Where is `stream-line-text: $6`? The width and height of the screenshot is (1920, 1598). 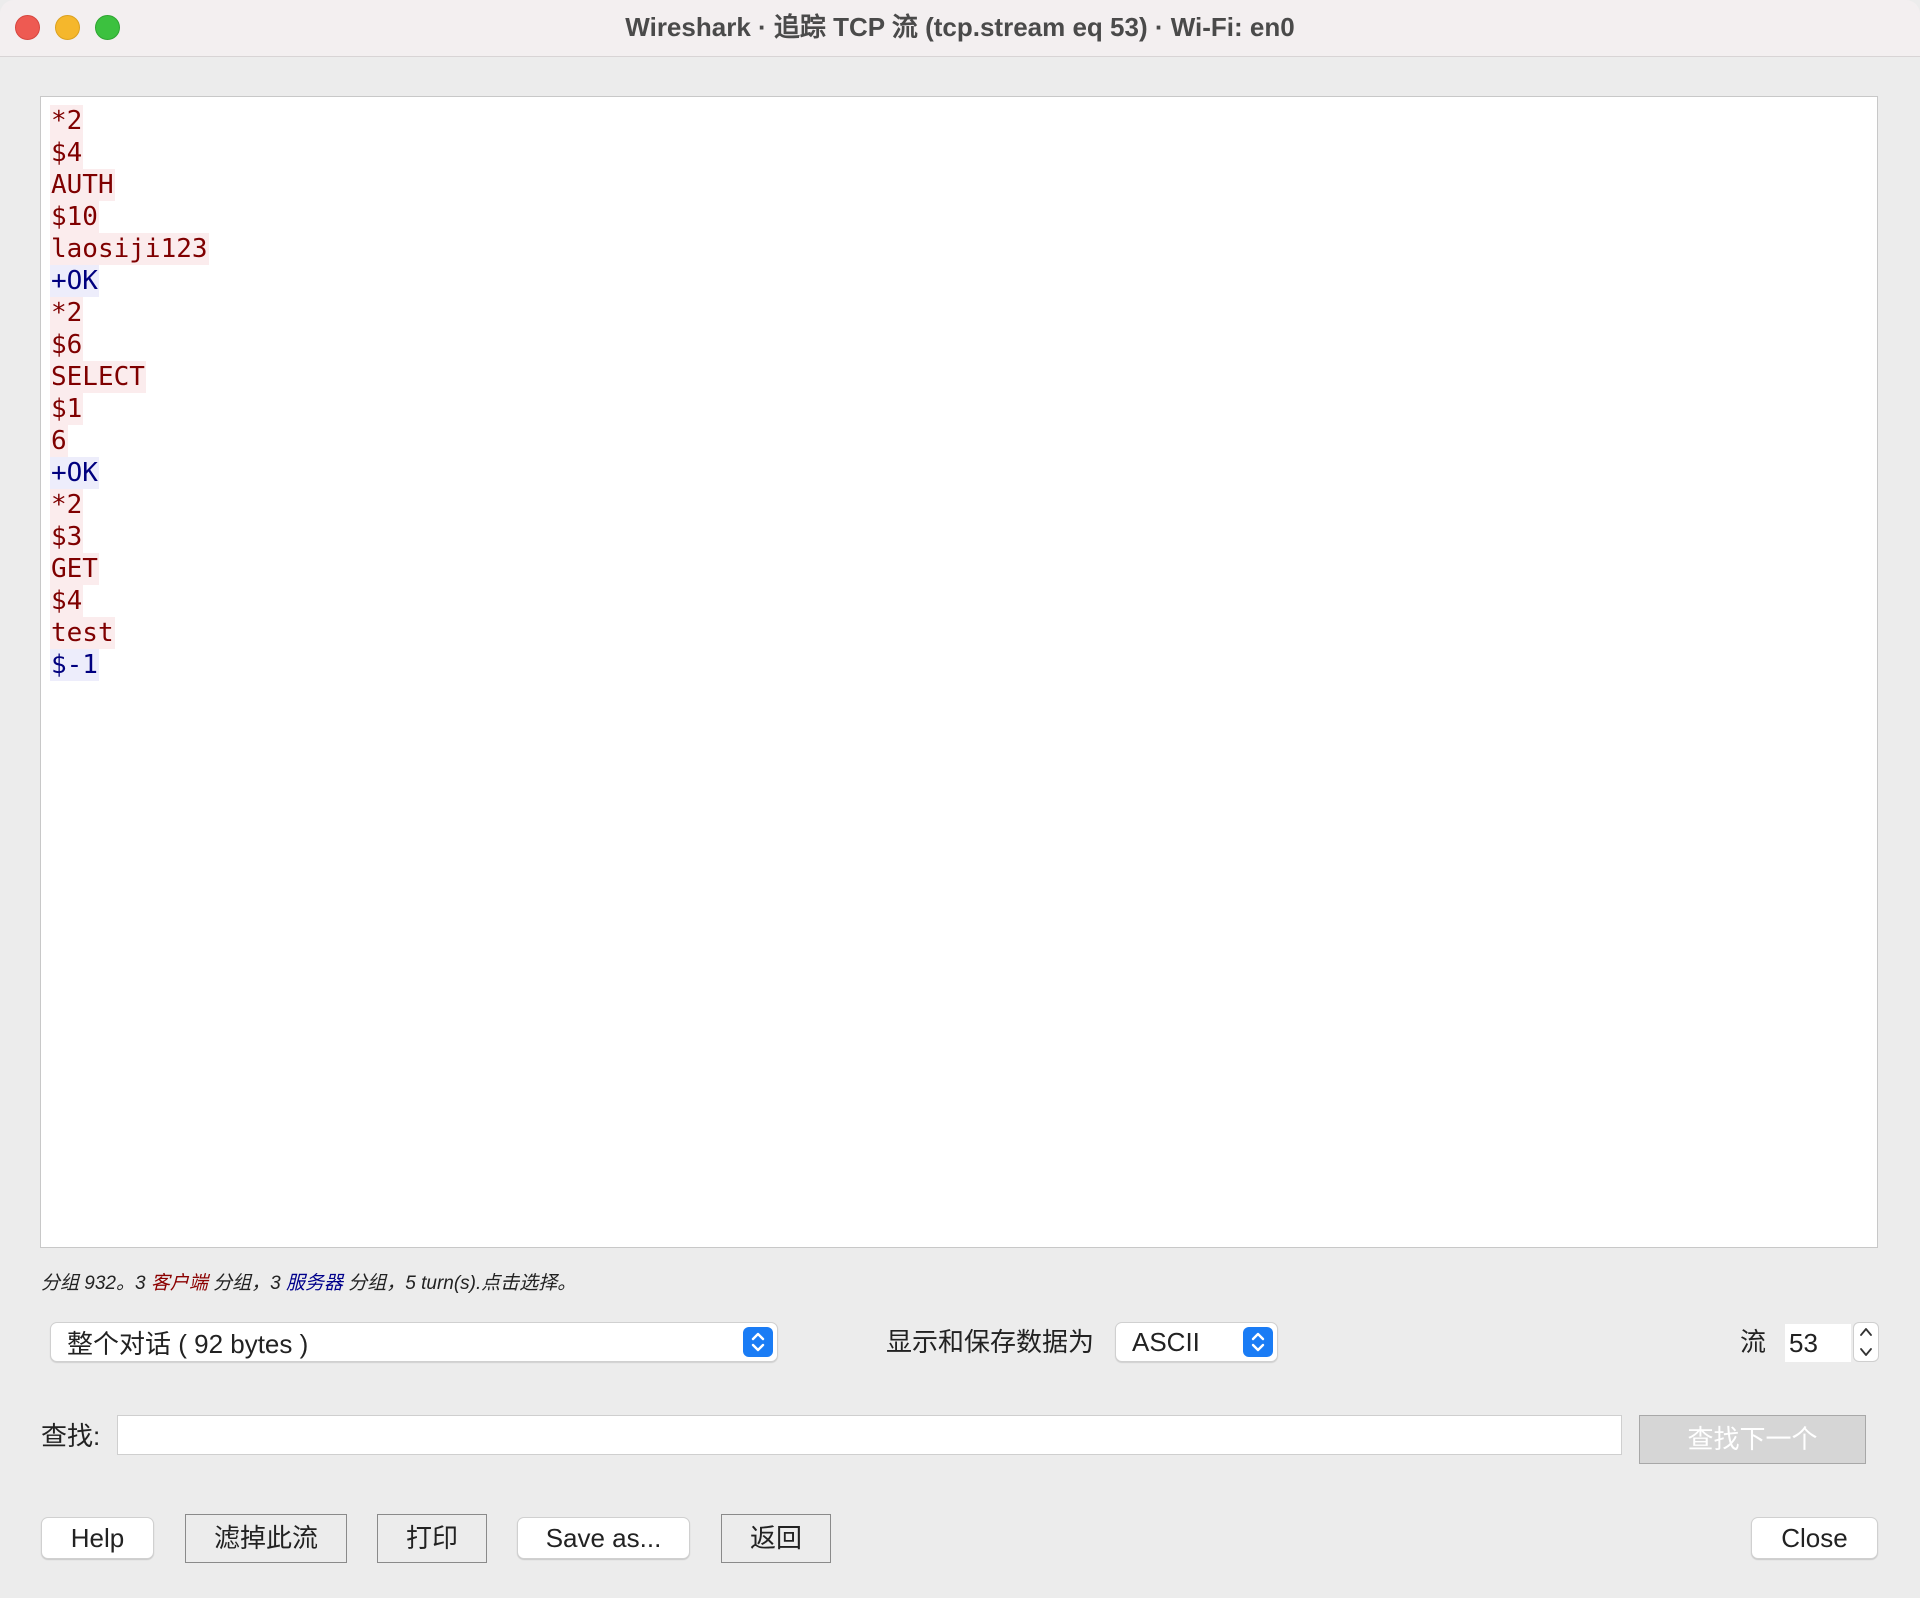
stream-line-text: $6 is located at coordinates (67, 345).